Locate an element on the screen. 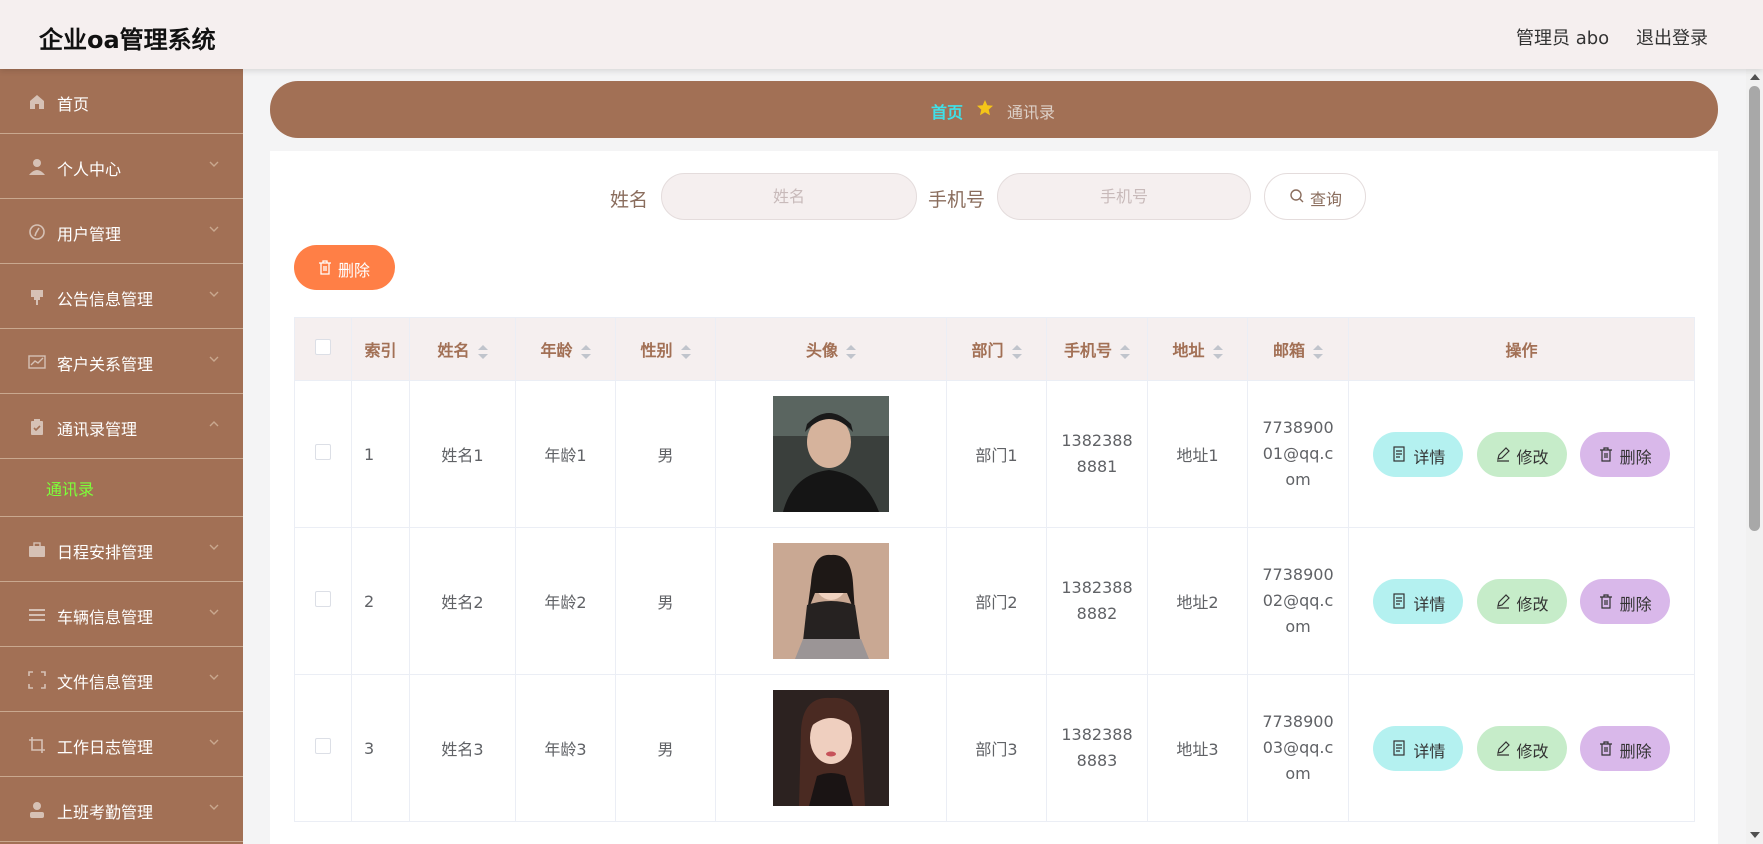 The height and width of the screenshot is (844, 1763). cell-phone-text: 13823888881 is located at coordinates (1097, 453).